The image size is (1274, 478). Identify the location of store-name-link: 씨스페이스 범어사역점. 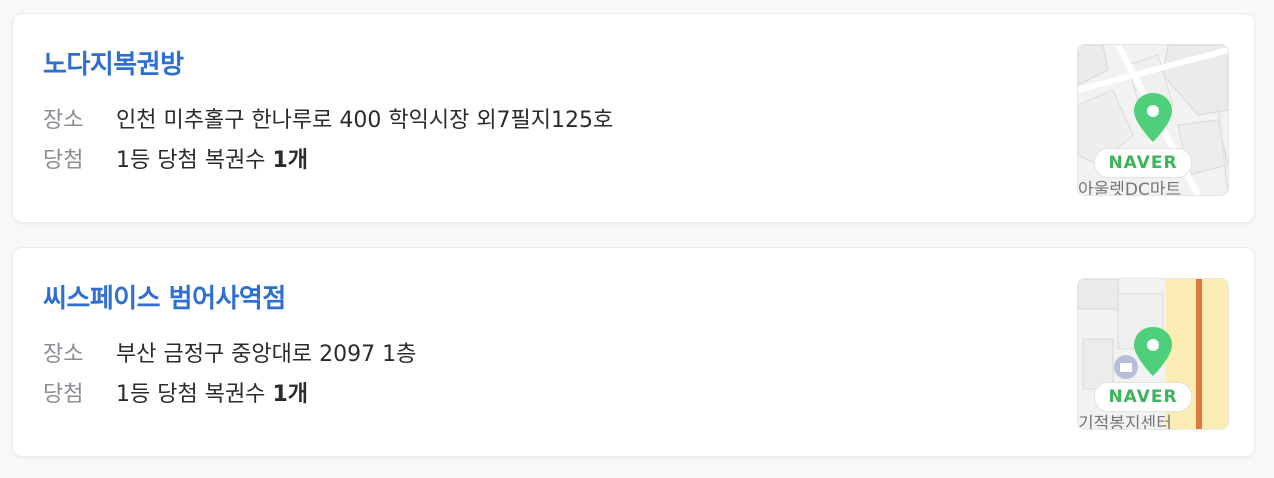
(164, 296).